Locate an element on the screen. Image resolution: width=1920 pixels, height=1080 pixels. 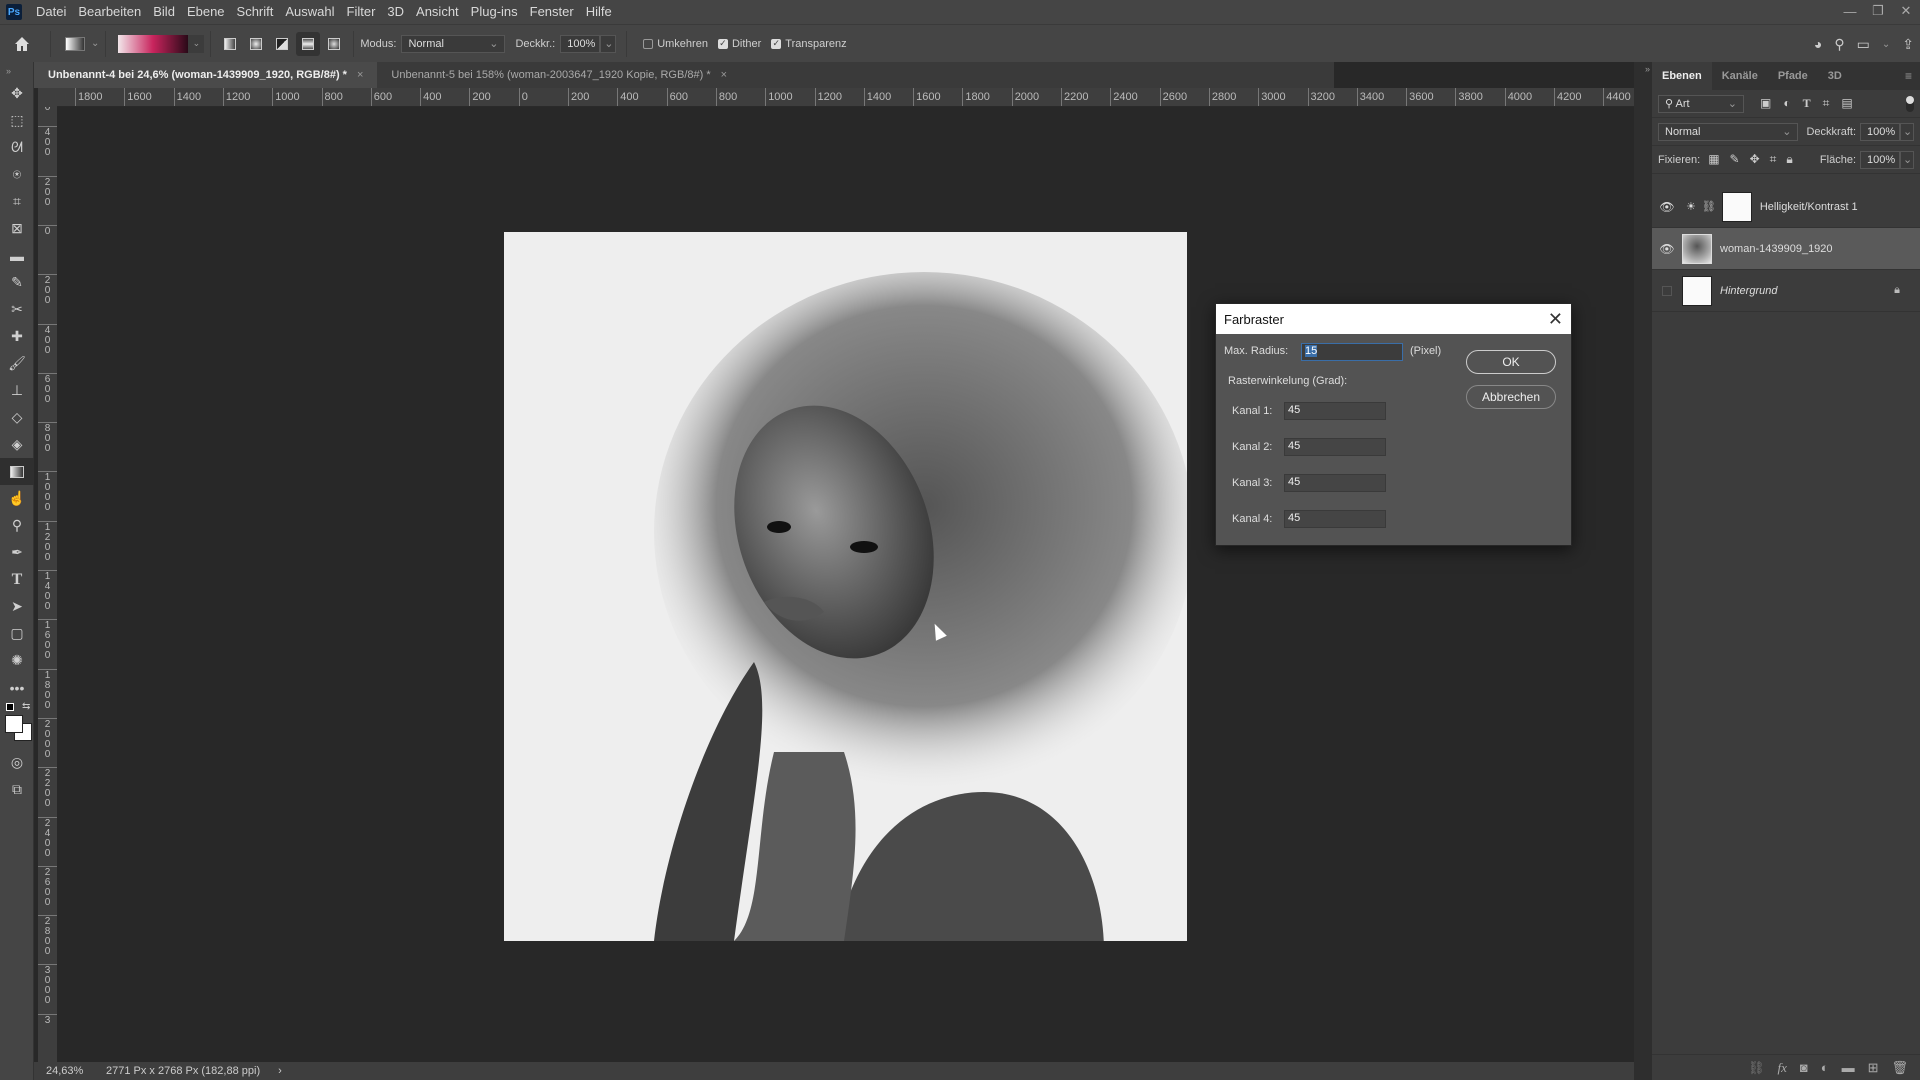
swap-colors-icon: ⇆ is located at coordinates (26, 706).